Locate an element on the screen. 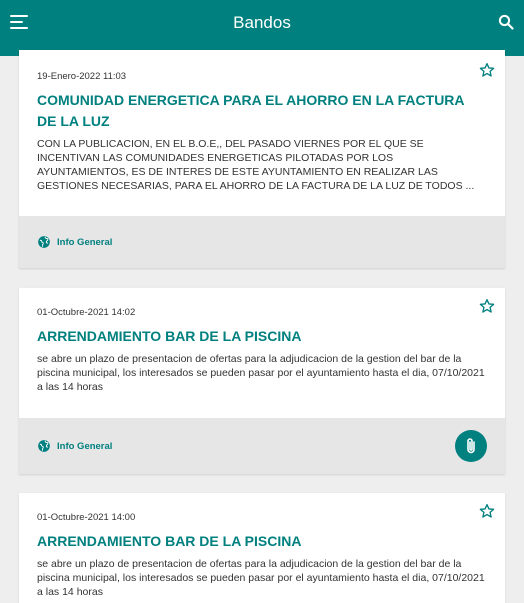  search-icon is located at coordinates (506, 22).